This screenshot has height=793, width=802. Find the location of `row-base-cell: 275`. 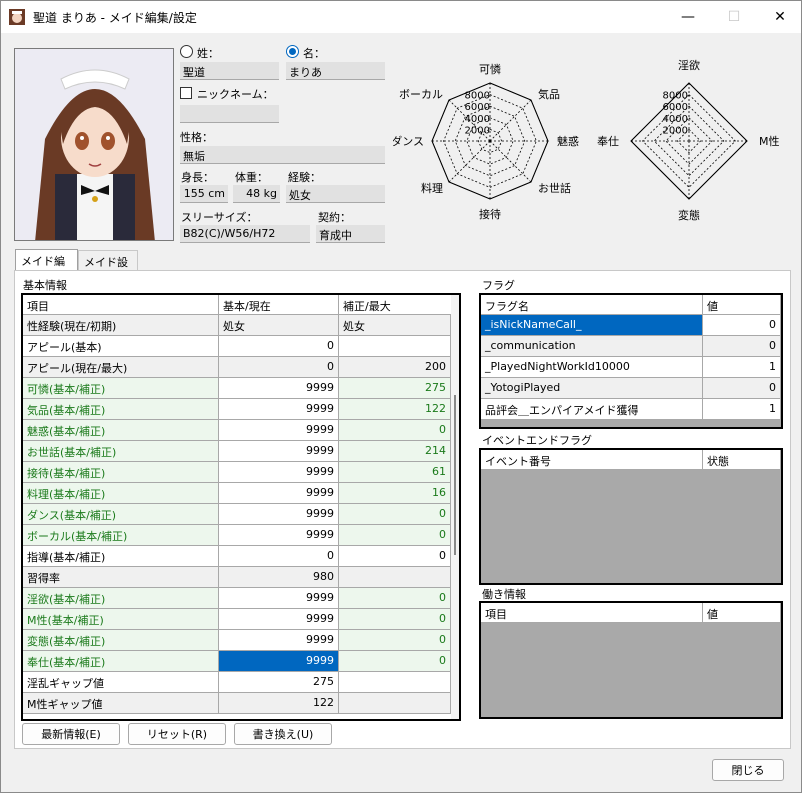

row-base-cell: 275 is located at coordinates (279, 682).